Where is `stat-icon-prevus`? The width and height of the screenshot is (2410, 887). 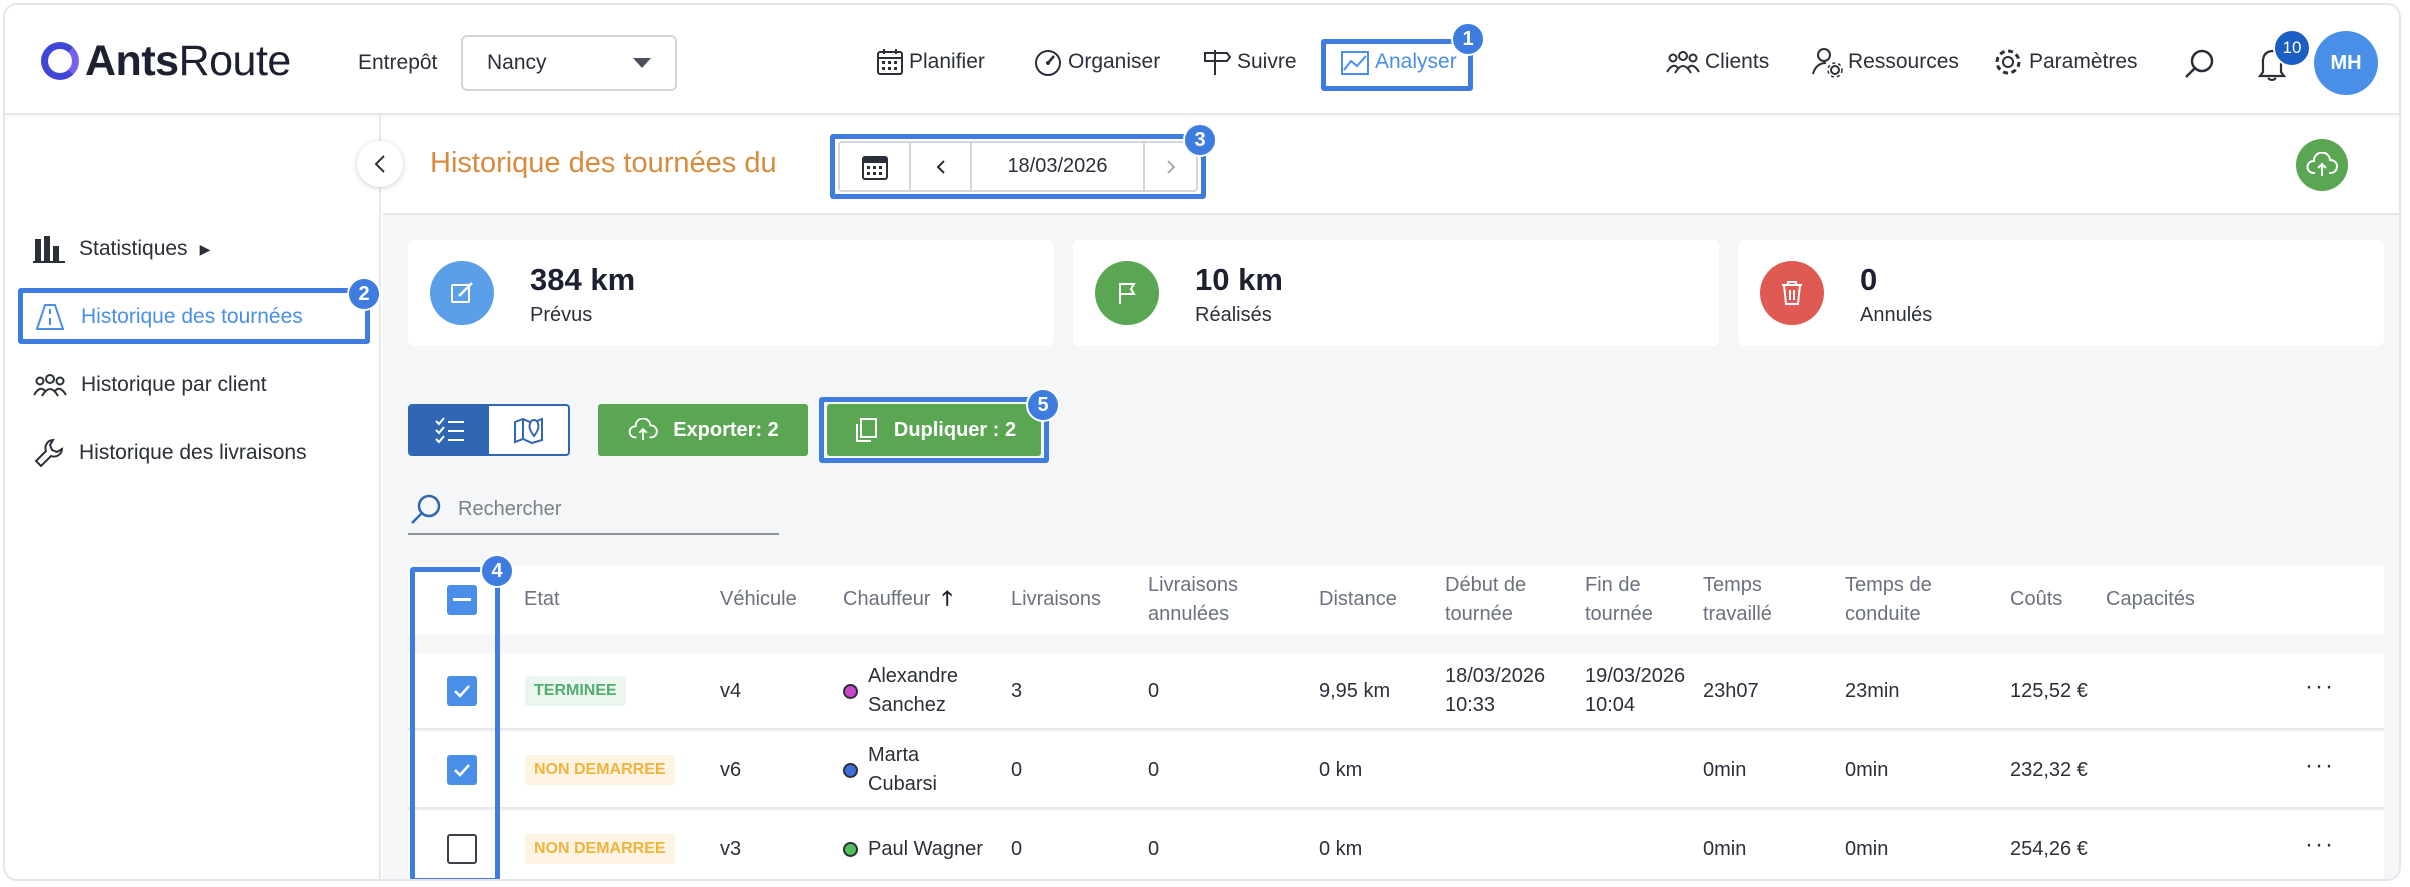
stat-icon-prevus is located at coordinates (462, 293).